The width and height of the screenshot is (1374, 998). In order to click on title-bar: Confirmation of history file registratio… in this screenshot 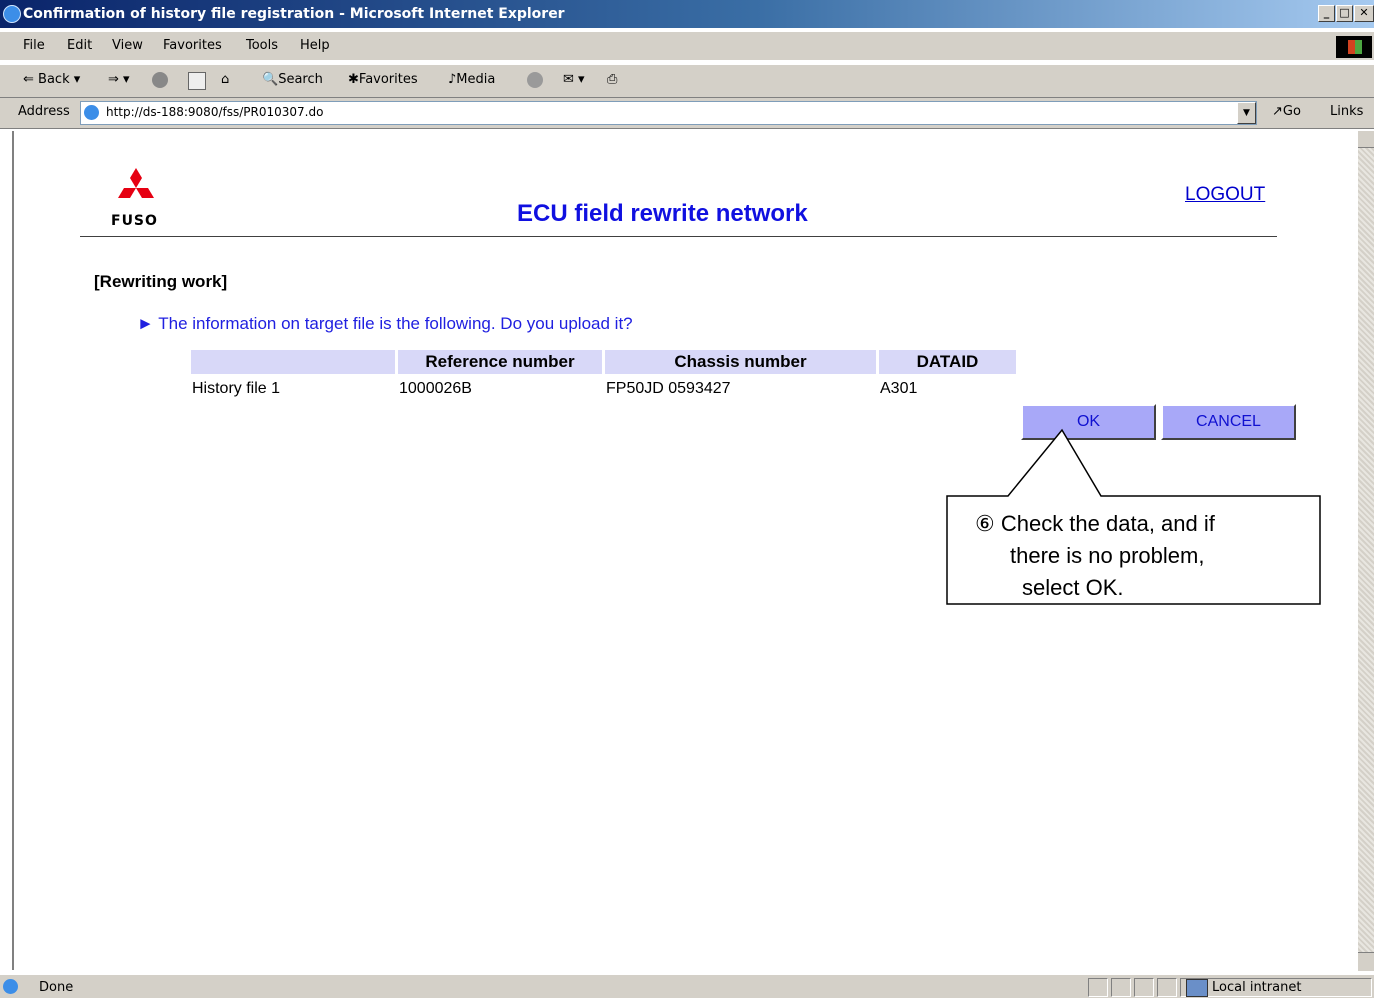, I will do `click(687, 14)`.